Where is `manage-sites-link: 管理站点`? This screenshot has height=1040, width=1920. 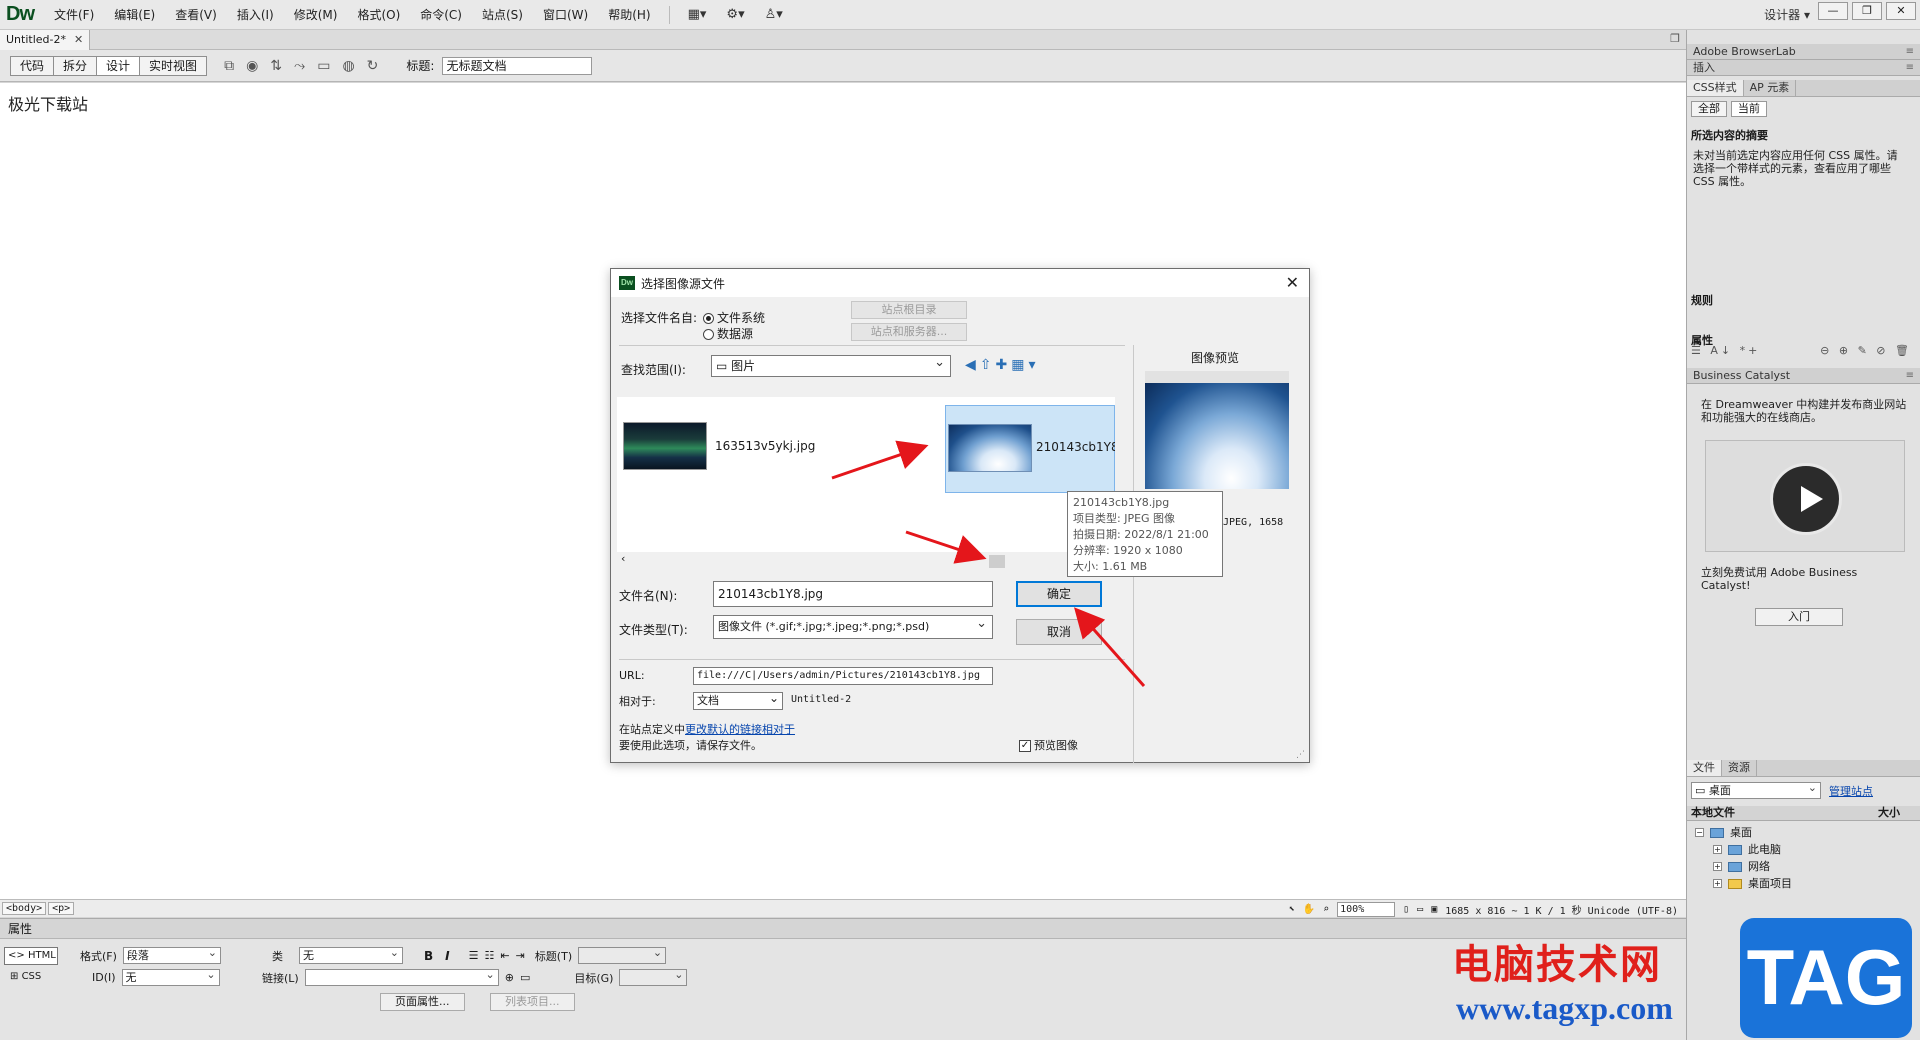 manage-sites-link: 管理站点 is located at coordinates (1851, 791).